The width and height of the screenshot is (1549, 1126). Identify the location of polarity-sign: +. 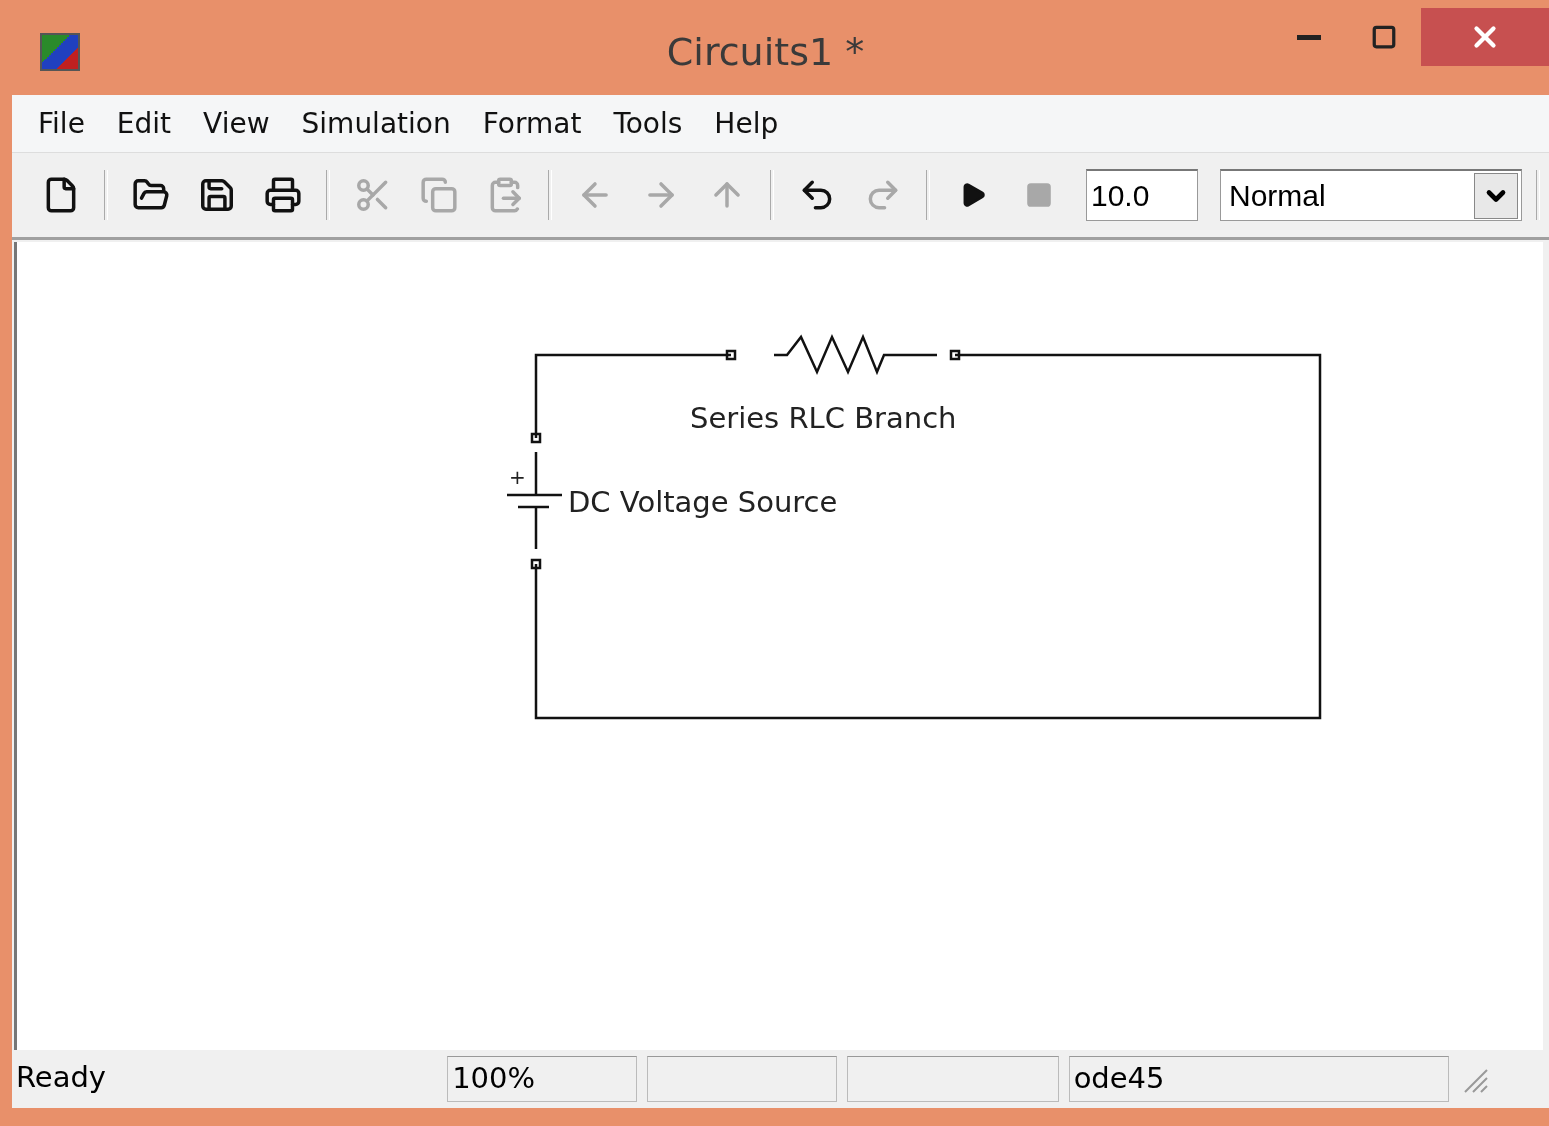
(517, 477).